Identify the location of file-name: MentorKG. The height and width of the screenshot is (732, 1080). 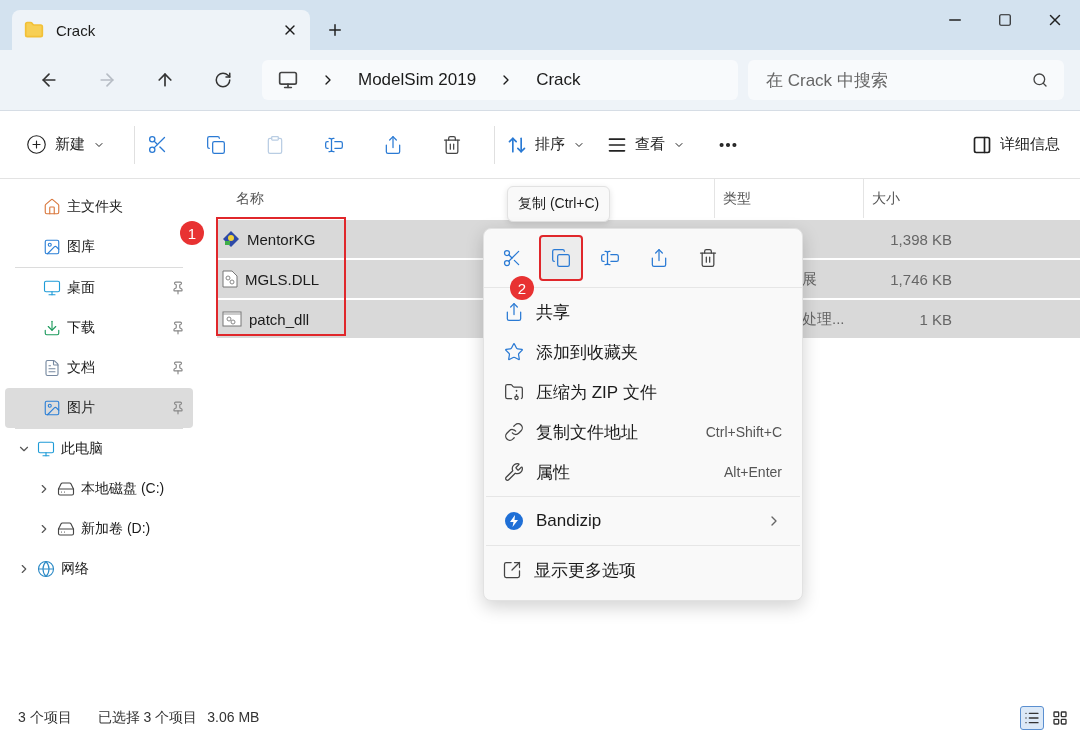
(281, 239).